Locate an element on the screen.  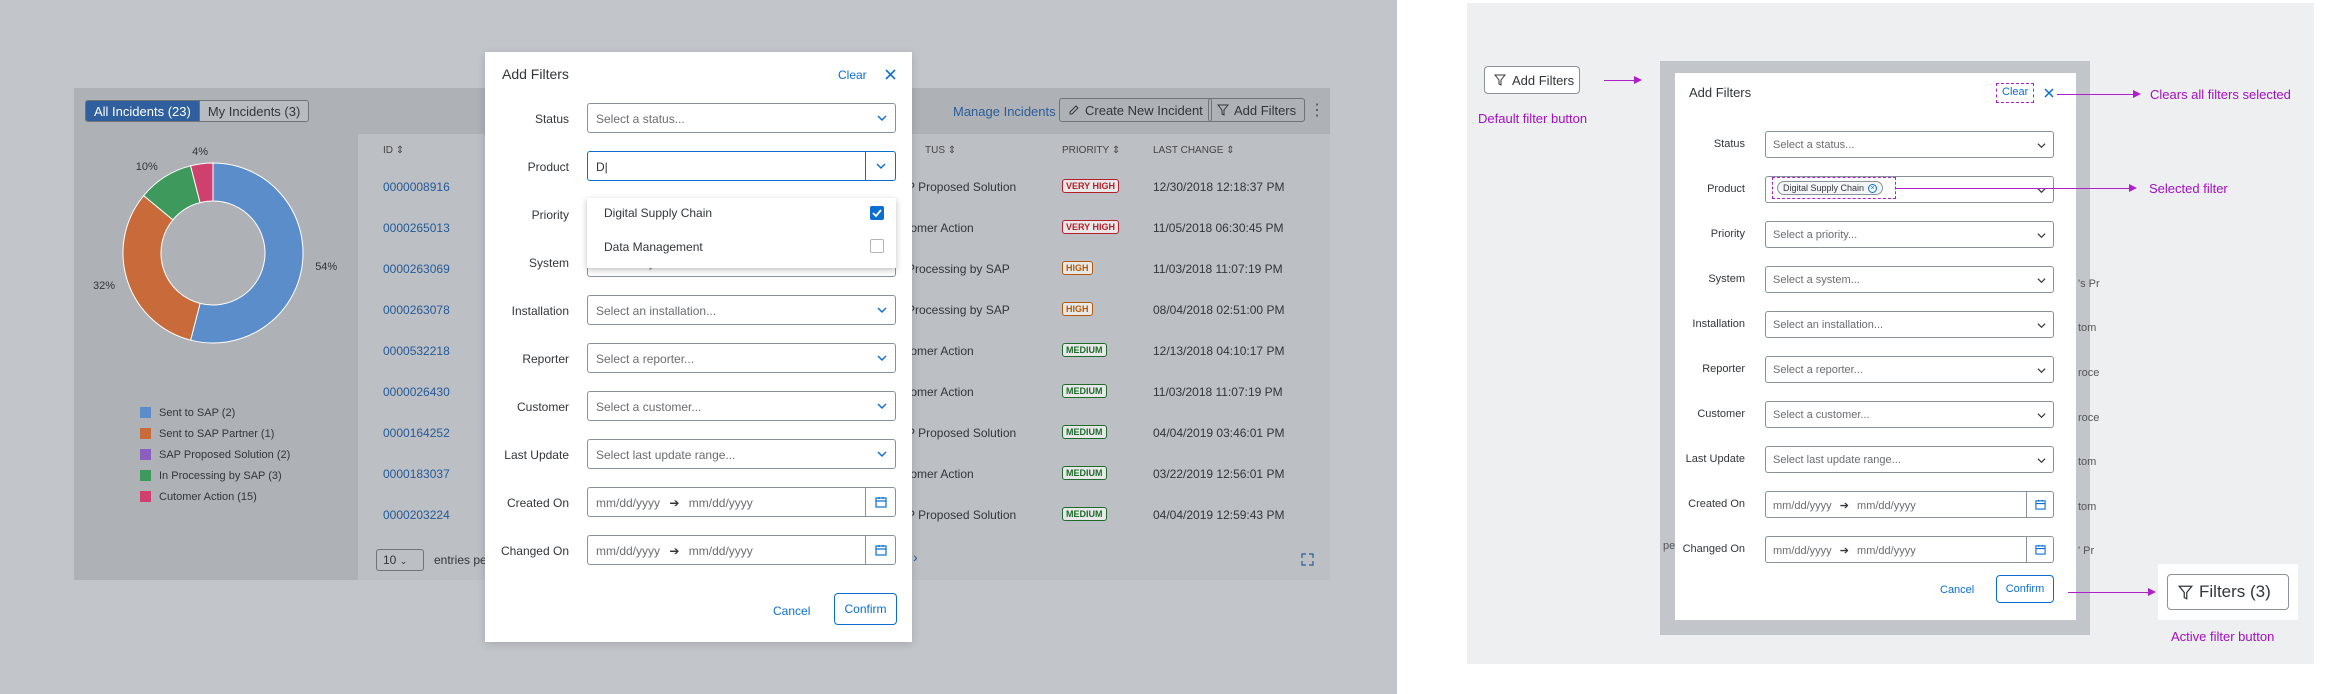
checkbox-unchecked is located at coordinates (877, 246).